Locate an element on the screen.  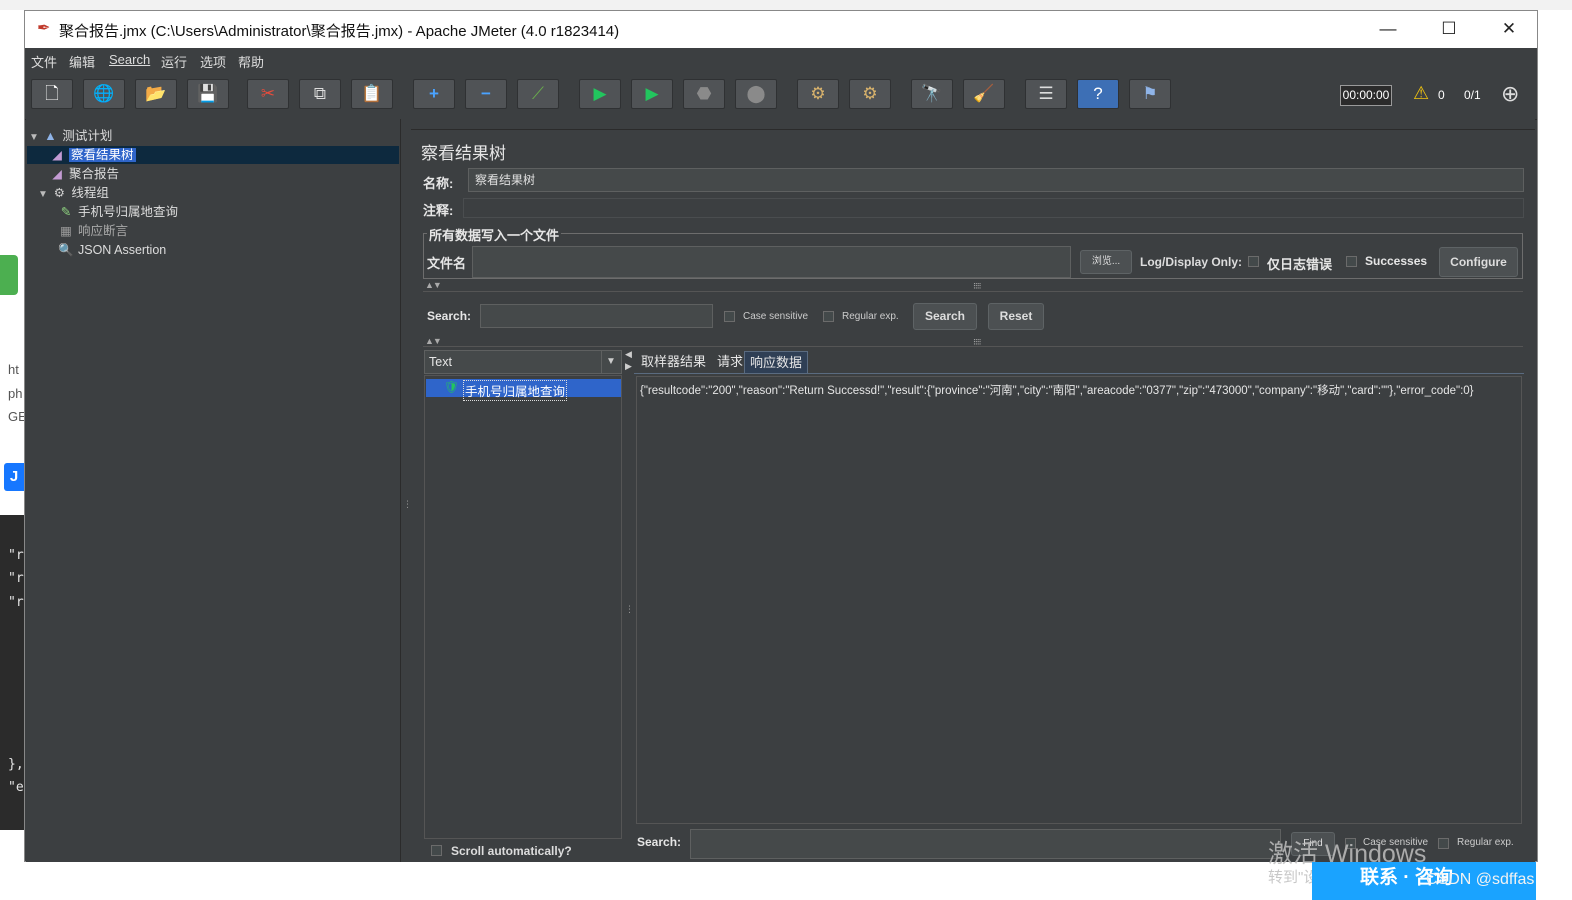
start-button: ▶ is located at coordinates (600, 94).